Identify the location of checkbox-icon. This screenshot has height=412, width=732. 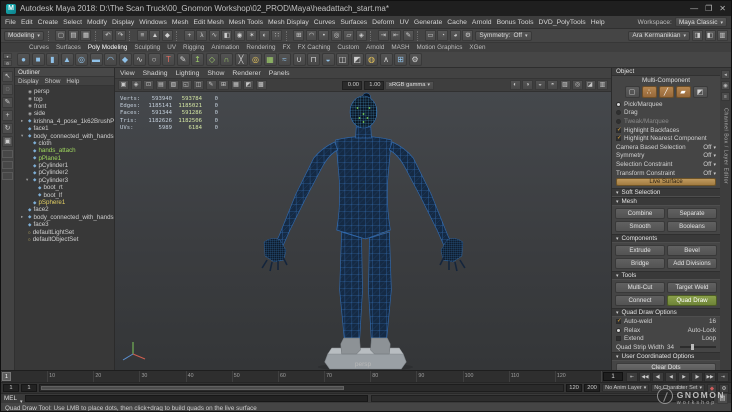
(618, 339).